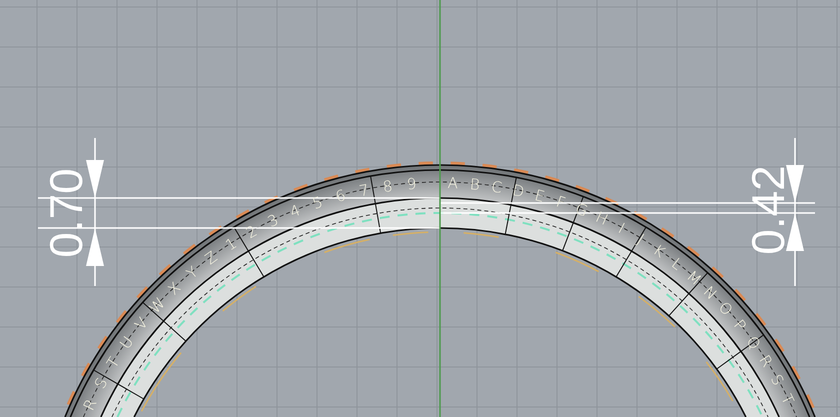  What do you see at coordinates (66, 213) in the screenshot?
I see `dimension-value: 0.70` at bounding box center [66, 213].